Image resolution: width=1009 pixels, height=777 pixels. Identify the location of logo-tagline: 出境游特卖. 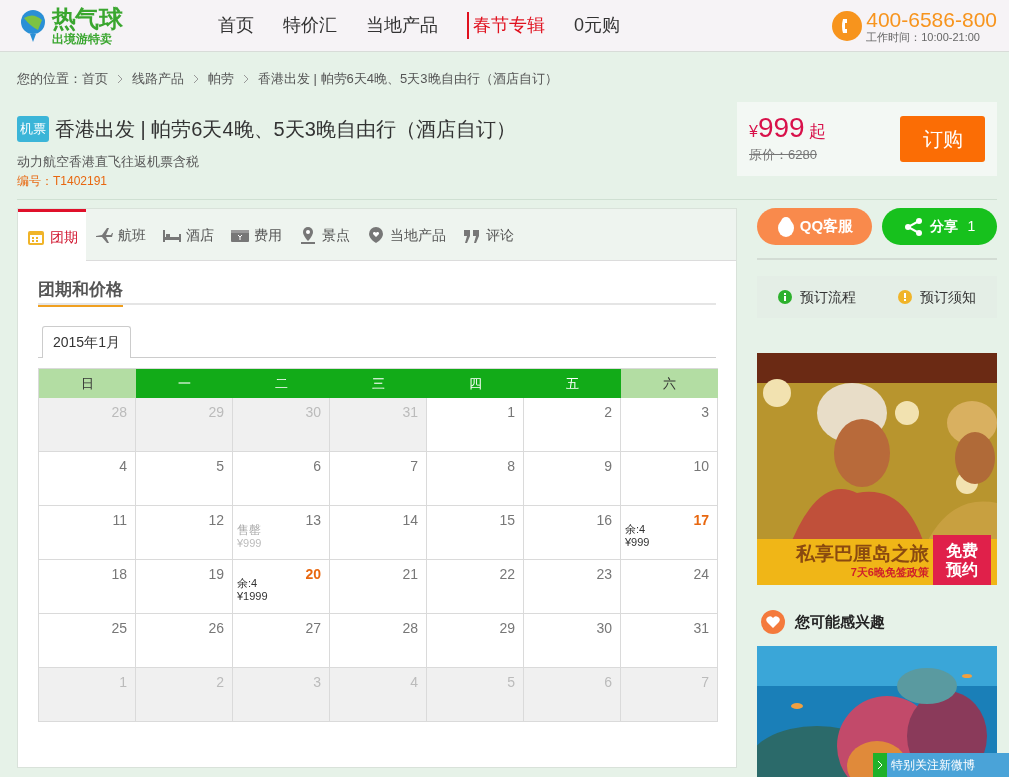
(82, 38).